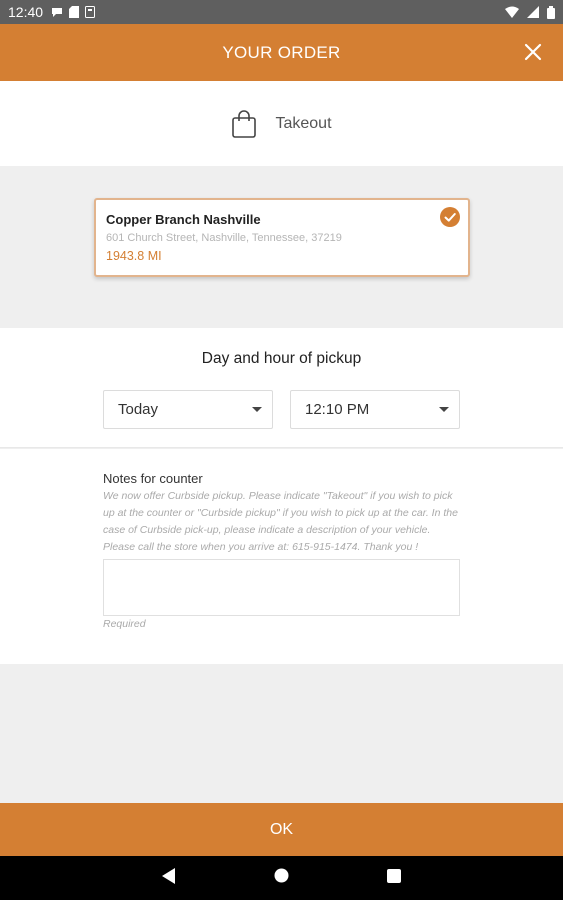 This screenshot has width=563, height=900. What do you see at coordinates (183, 219) in the screenshot?
I see `store-name: Copper Branch Nashville` at bounding box center [183, 219].